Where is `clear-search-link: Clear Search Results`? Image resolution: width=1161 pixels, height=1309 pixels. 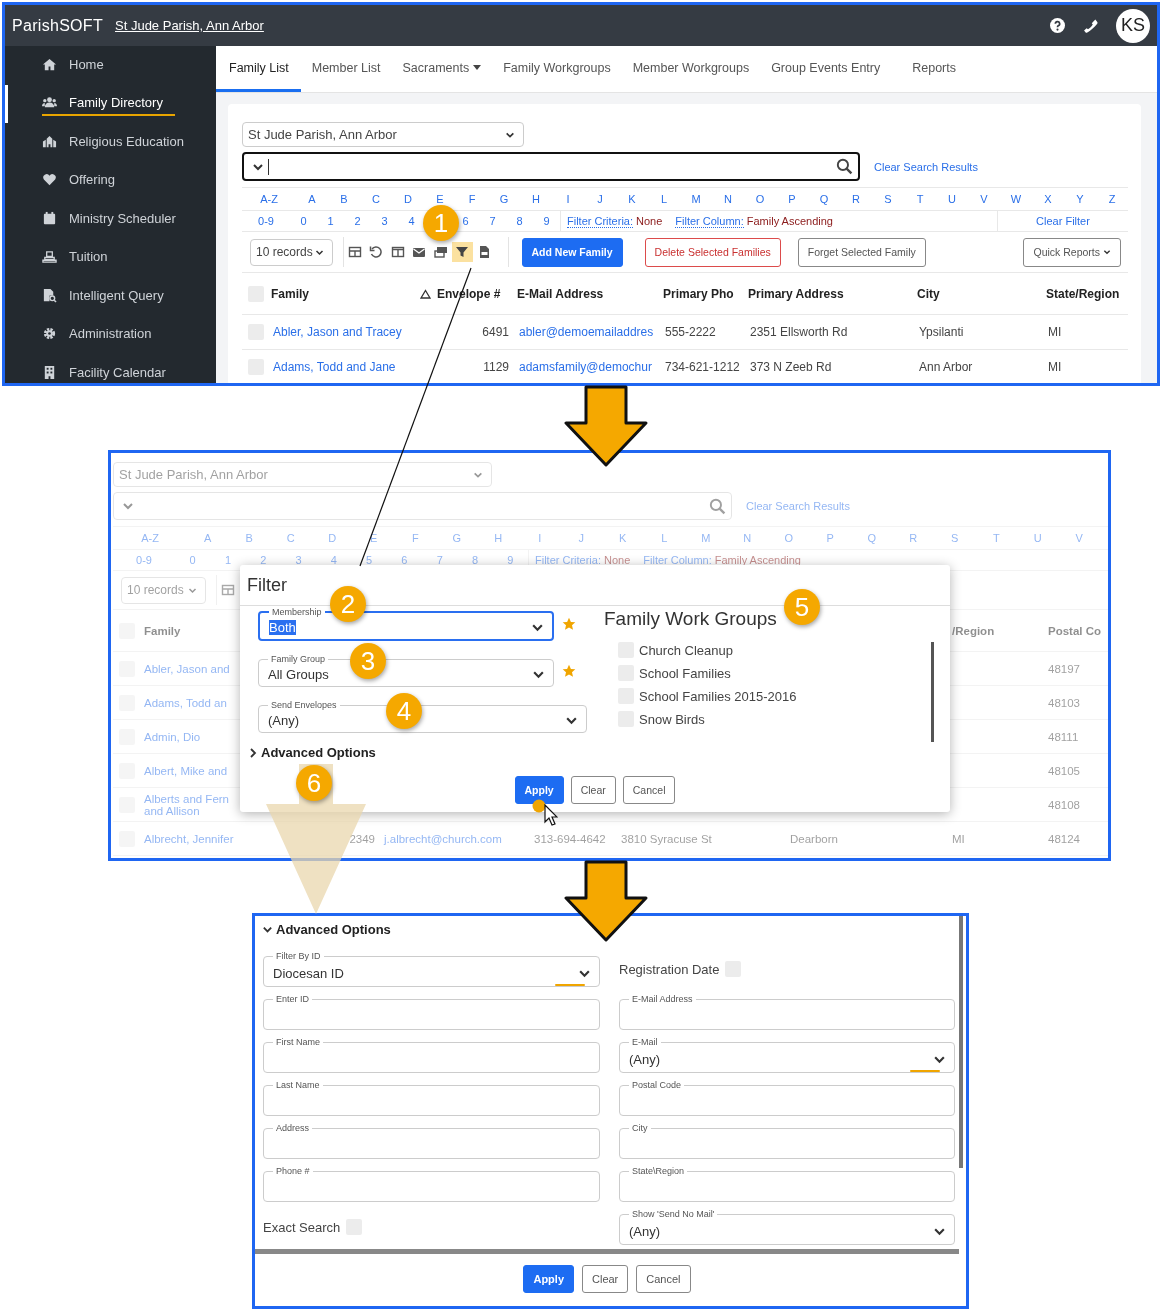
clear-search-link: Clear Search Results is located at coordinates (926, 166).